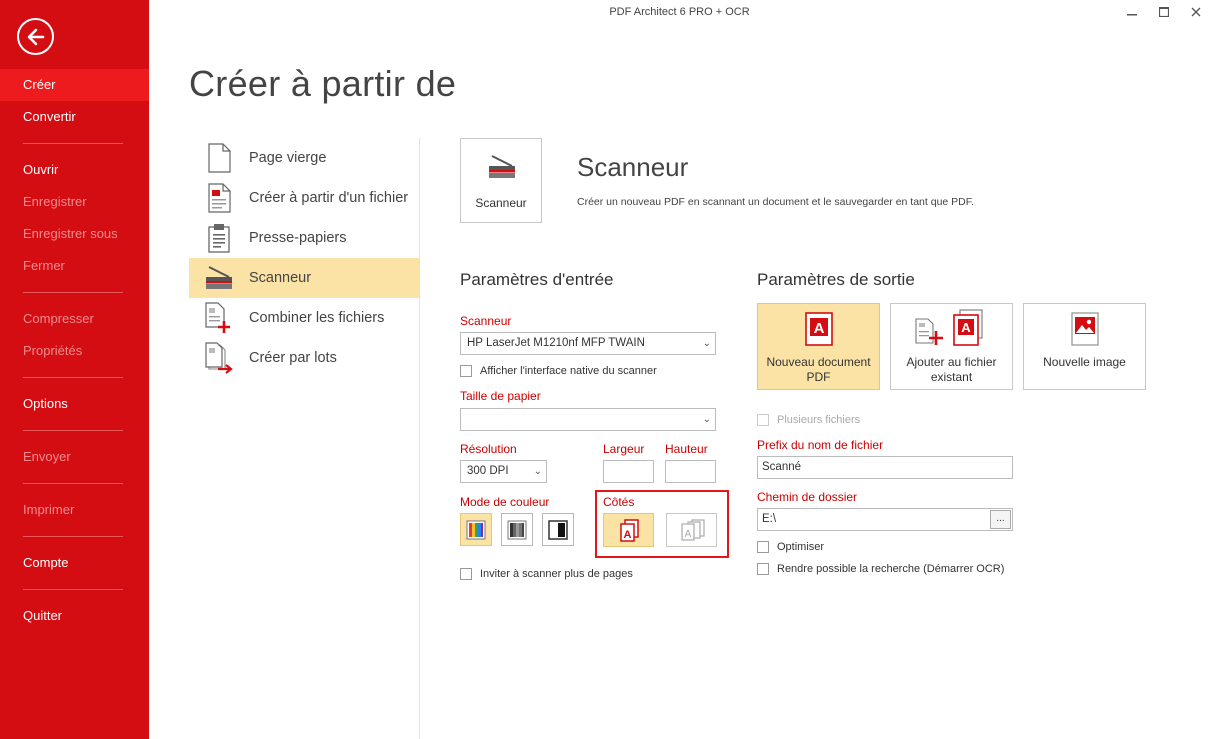  Describe the element at coordinates (74, 510) in the screenshot. I see `sidebar-item-imprimer: Imprimer` at that location.